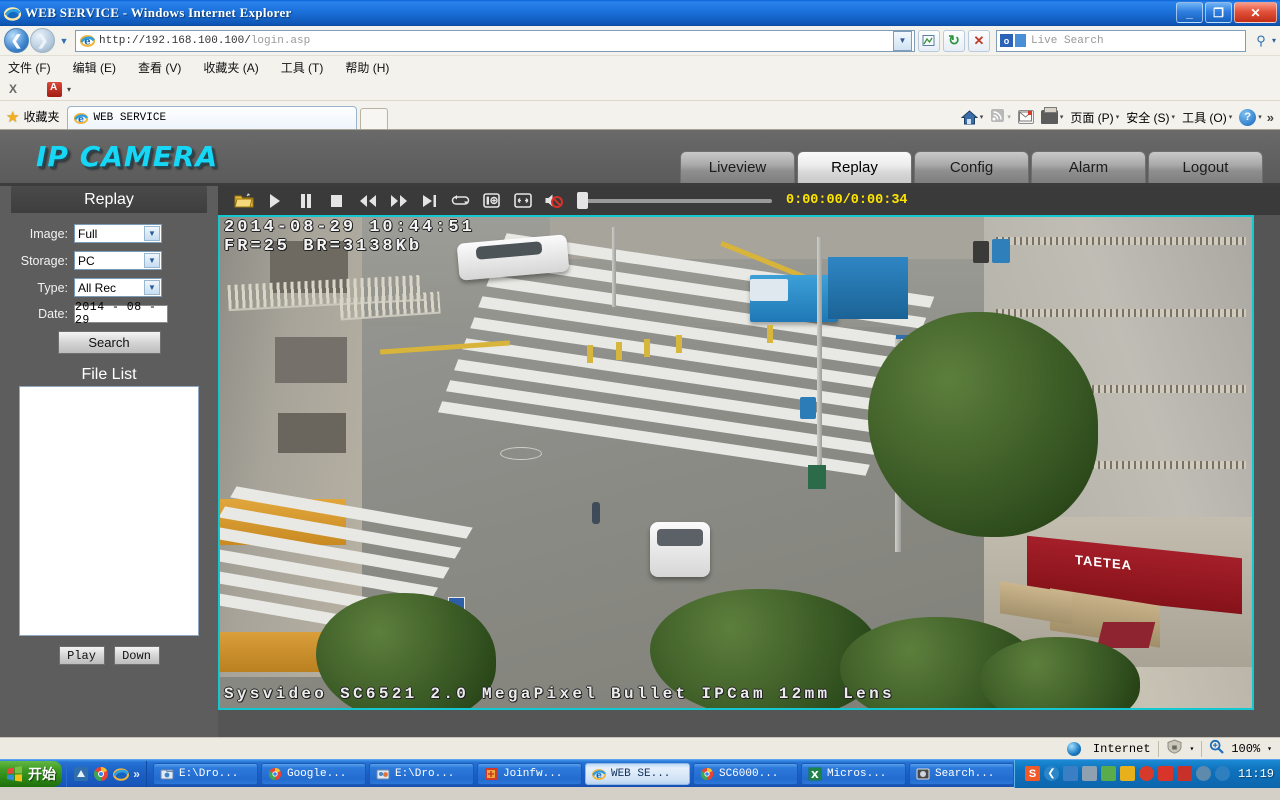 The image size is (1280, 800). What do you see at coordinates (982, 117) in the screenshot?
I see `home-dropdown-icon: ▾` at bounding box center [982, 117].